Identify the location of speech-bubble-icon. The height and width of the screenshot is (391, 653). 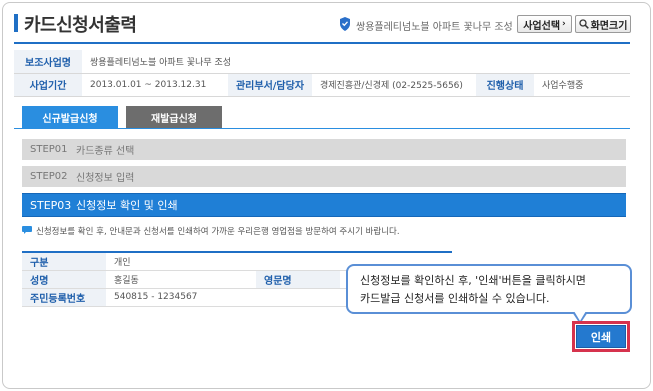
(27, 230).